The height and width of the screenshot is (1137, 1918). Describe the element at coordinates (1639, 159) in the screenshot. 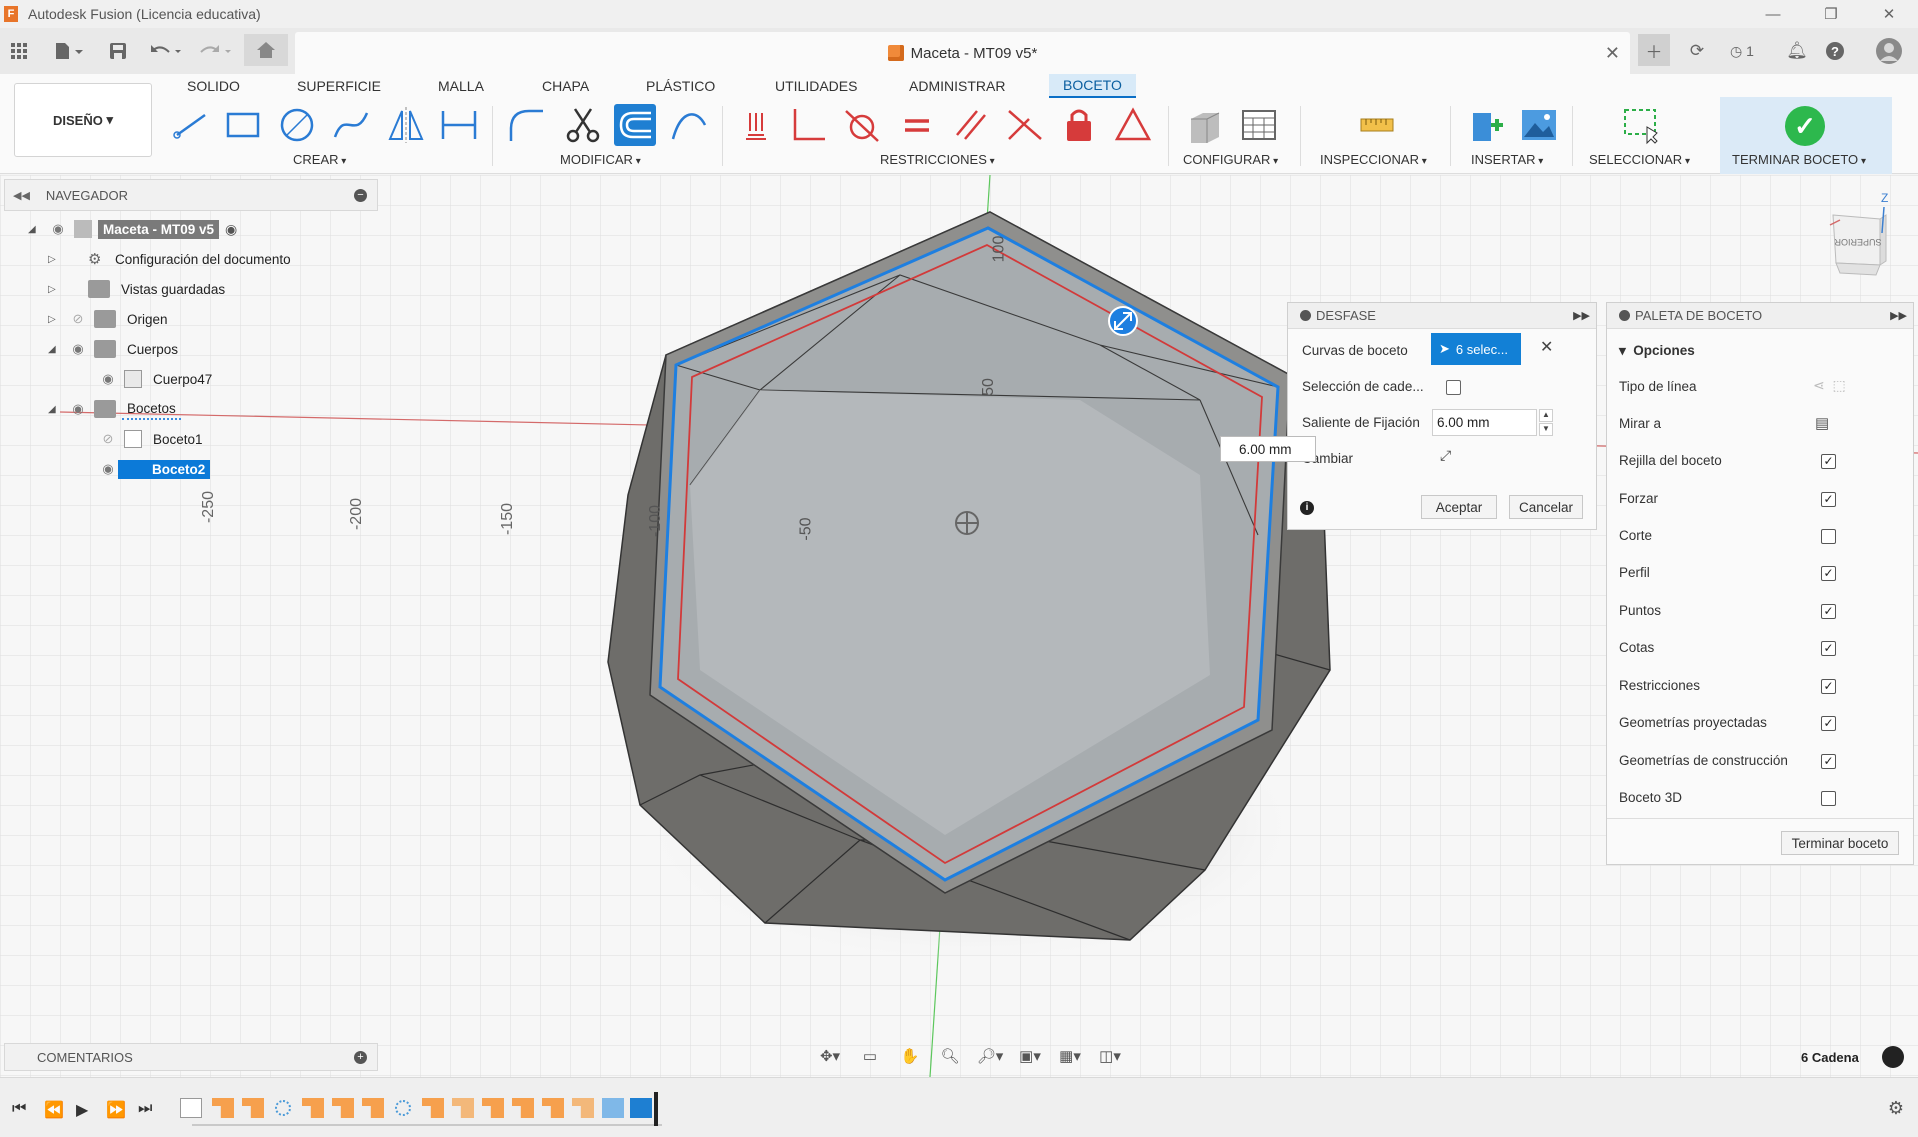

I see `select-menu: SELECCIONAR` at that location.